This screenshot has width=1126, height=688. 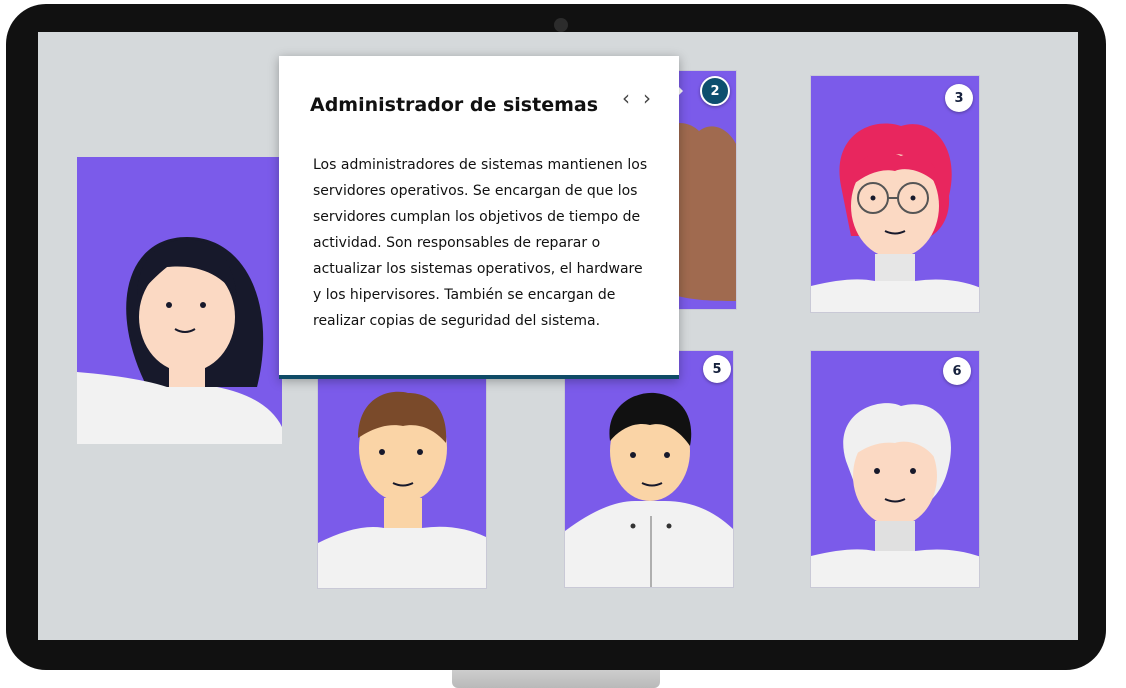 I want to click on man-black-hair-illustration, so click(x=649, y=489).